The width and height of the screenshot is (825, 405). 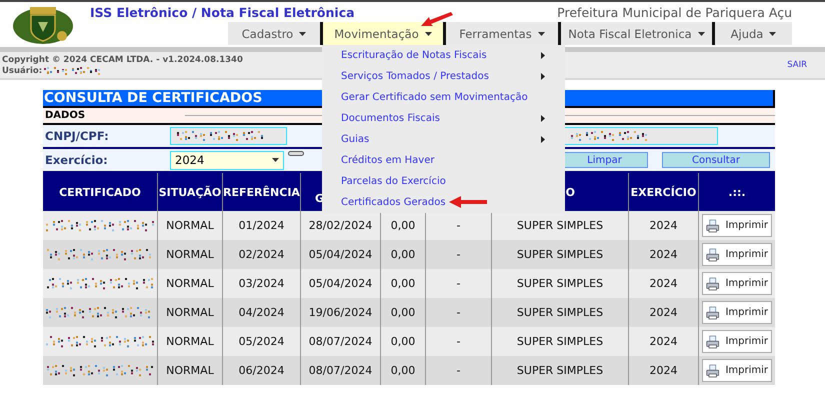 I want to click on table-cell: 02/2024, so click(x=261, y=254).